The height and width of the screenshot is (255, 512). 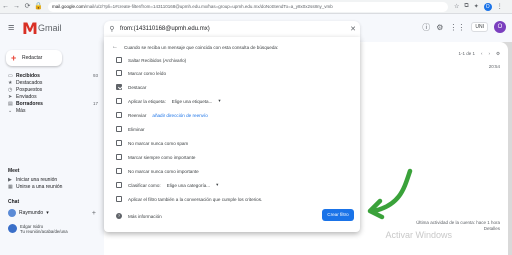 What do you see at coordinates (53, 96) in the screenshot?
I see `sidebar-item-enviados: ➤ Enviados` at bounding box center [53, 96].